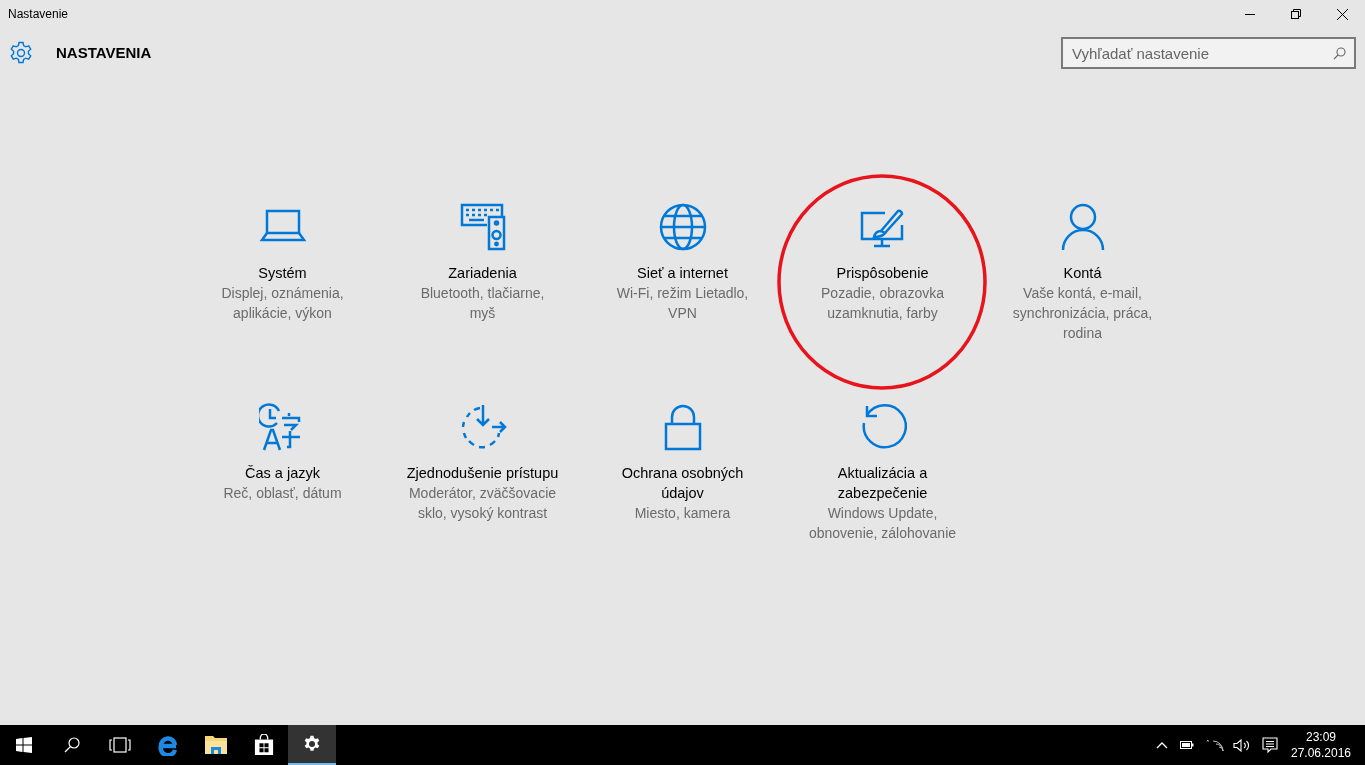  What do you see at coordinates (1296, 14) in the screenshot?
I see `restore-icon` at bounding box center [1296, 14].